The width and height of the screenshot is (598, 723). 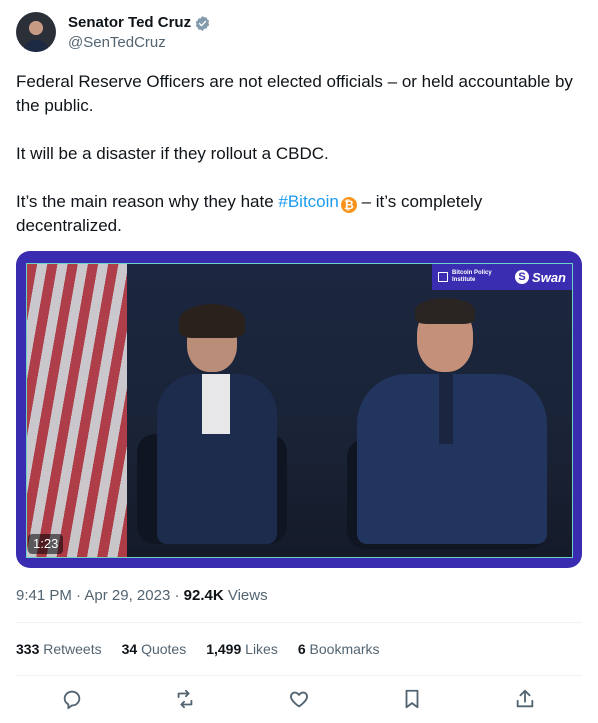 I want to click on author-info: Senator Ted Cruz @SenTedCruz, so click(x=139, y=33).